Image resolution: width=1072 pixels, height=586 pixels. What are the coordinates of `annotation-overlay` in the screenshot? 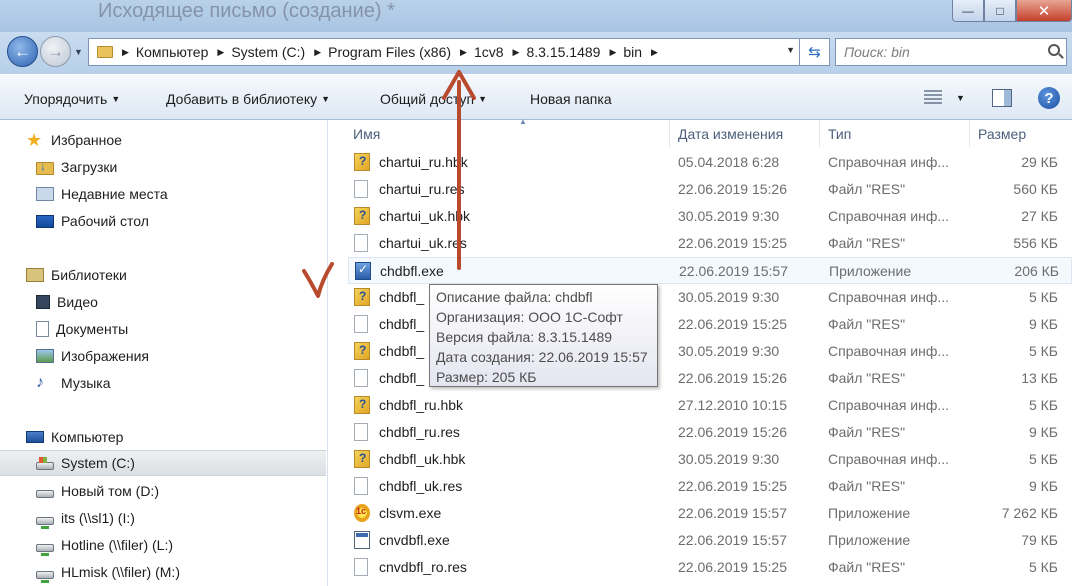 It's located at (389, 184).